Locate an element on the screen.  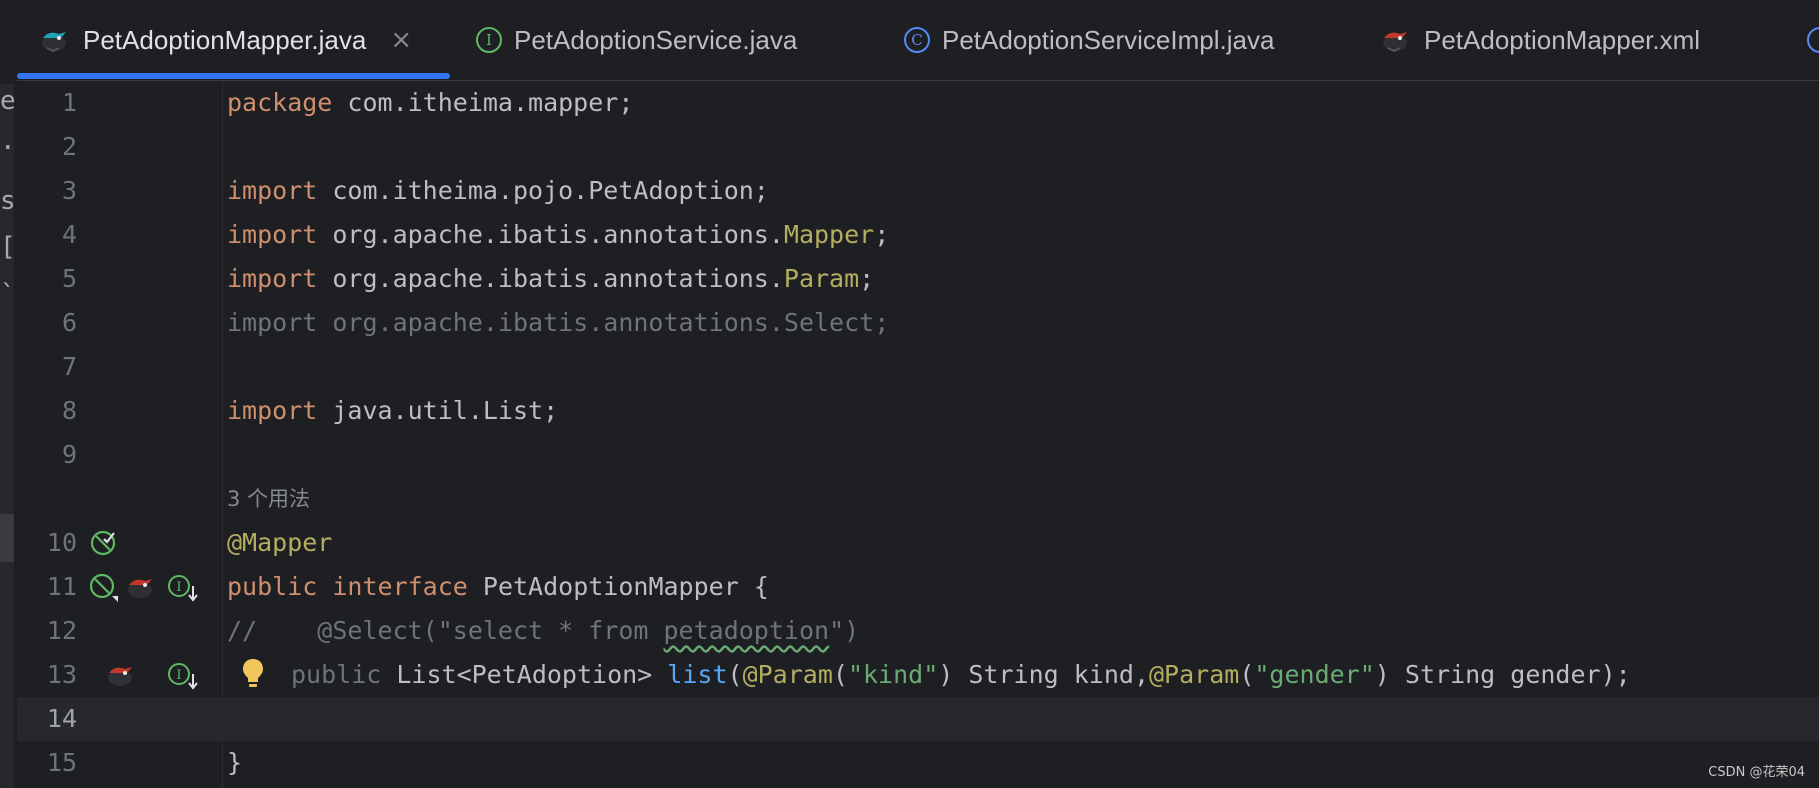
tab-overflow-partial is located at coordinates (1813, 40).